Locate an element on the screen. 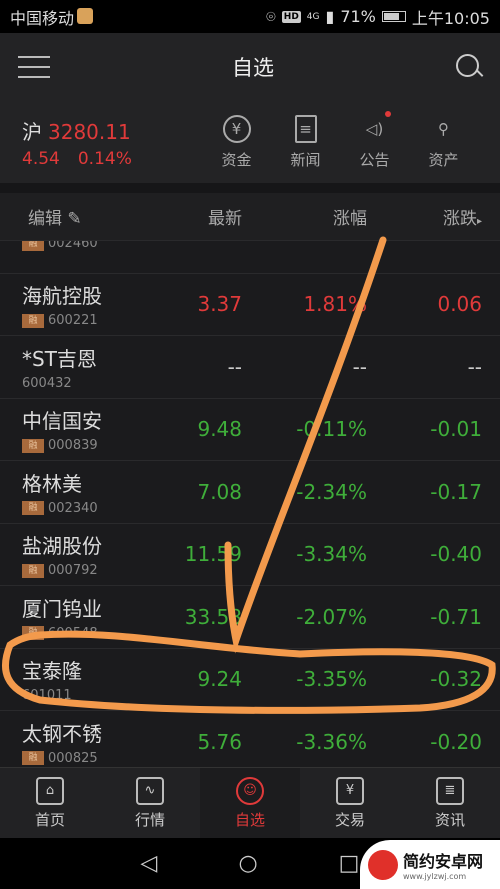 The image size is (500, 889). col-change-label: 涨跌 is located at coordinates (459, 219).